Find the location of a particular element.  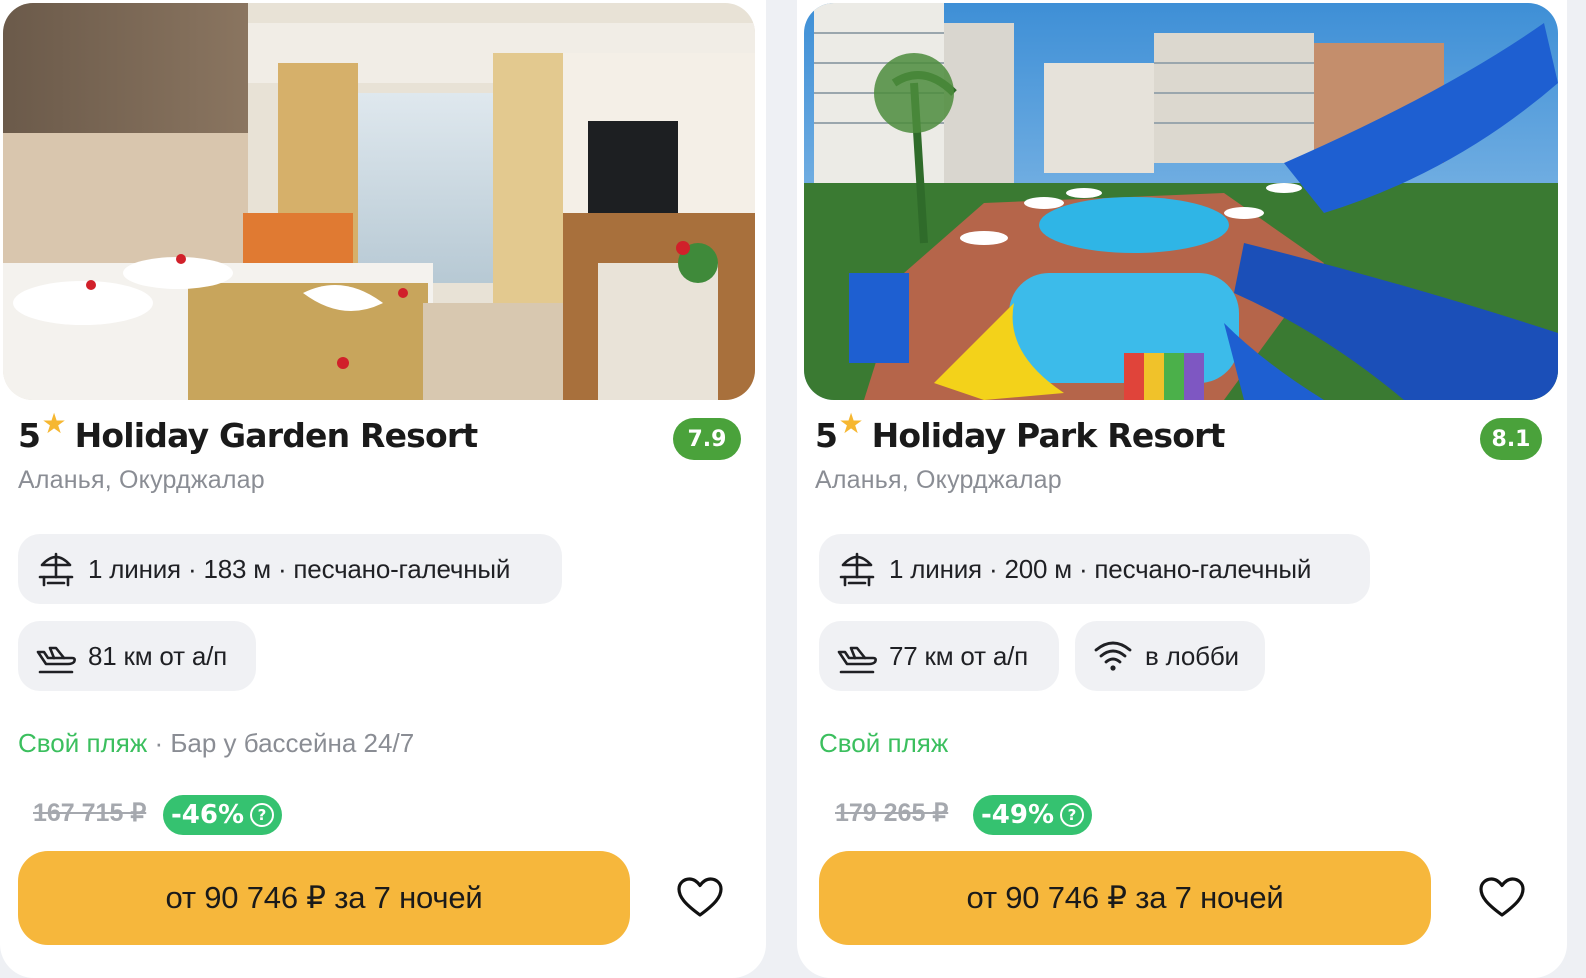

wifi-info: в лобби is located at coordinates (1192, 655).